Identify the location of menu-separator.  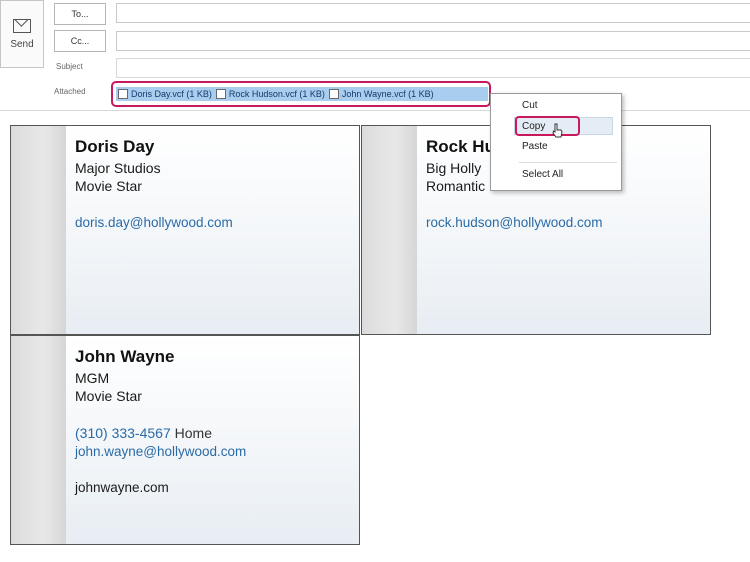
(568, 162).